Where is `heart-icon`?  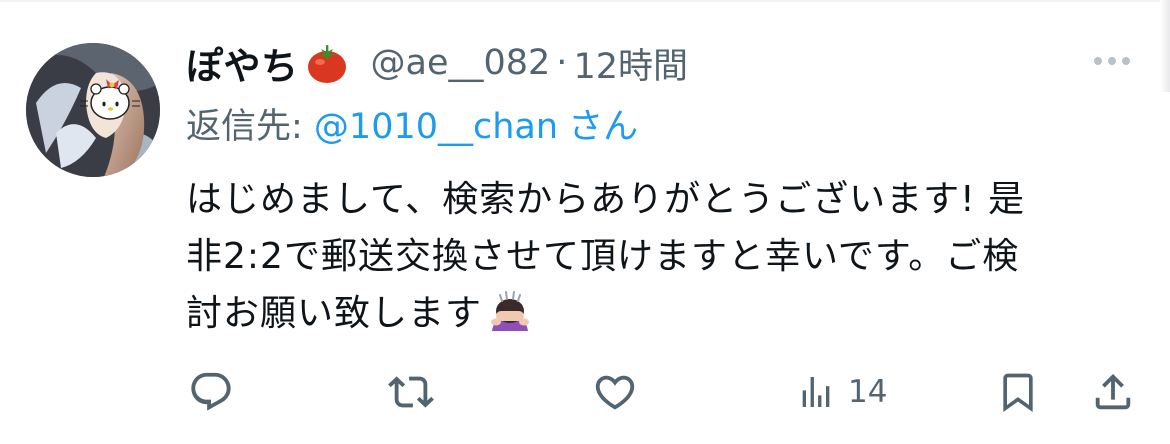
heart-icon is located at coordinates (615, 392).